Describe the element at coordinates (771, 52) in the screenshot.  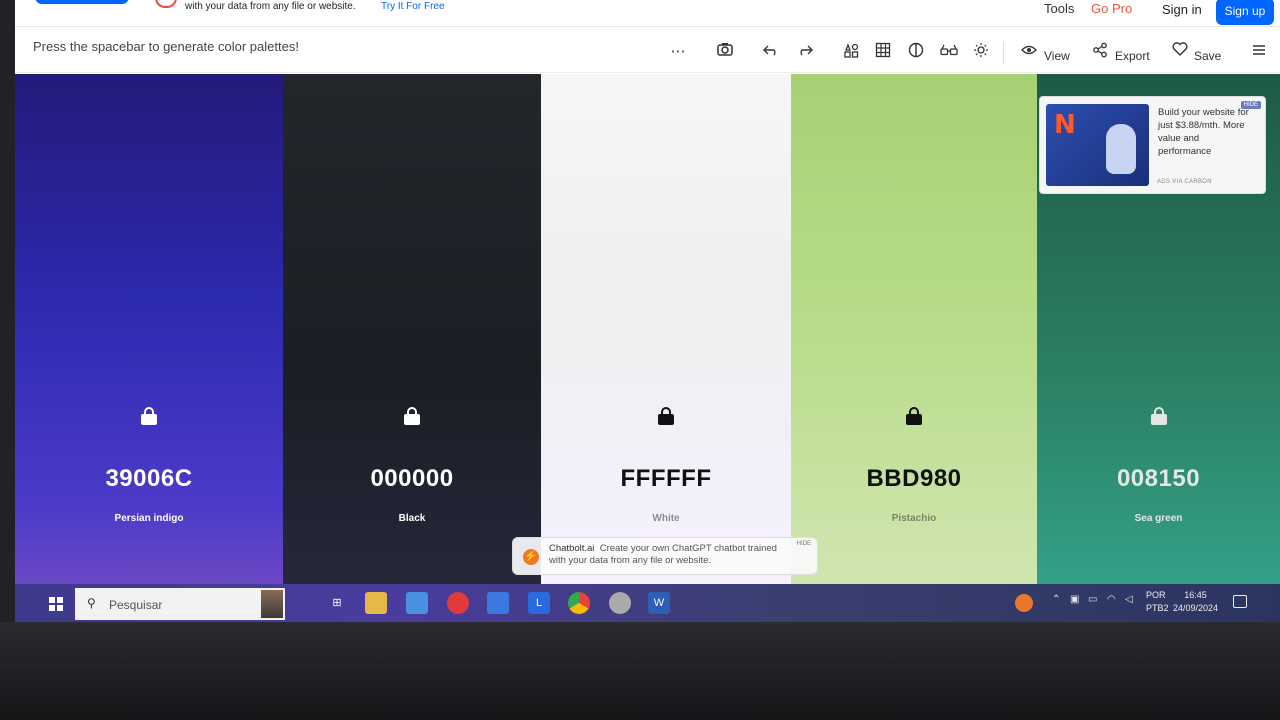
I see `undo-icon` at that location.